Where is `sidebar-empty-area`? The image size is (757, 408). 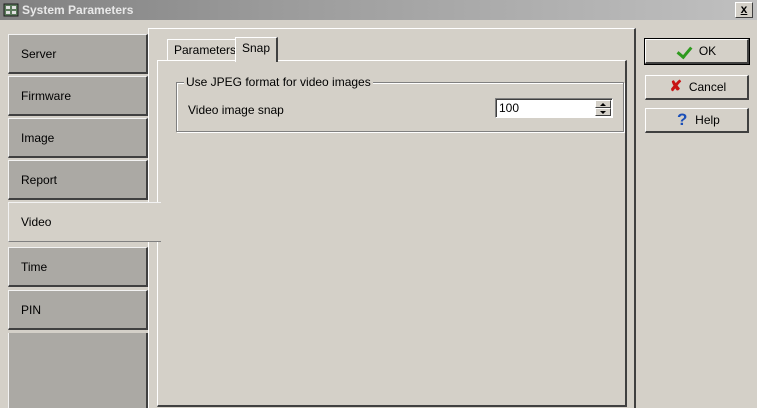
sidebar-empty-area is located at coordinates (78, 370).